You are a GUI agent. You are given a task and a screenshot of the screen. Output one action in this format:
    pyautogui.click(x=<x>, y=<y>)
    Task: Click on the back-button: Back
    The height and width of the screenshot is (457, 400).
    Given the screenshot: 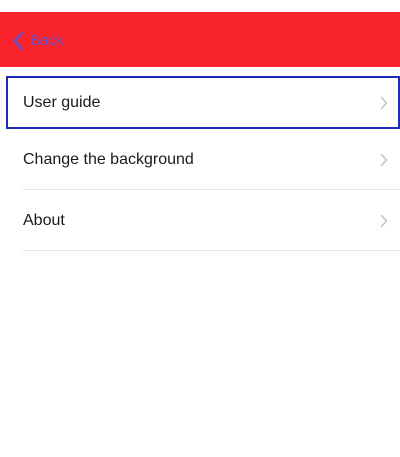 What is the action you would take?
    pyautogui.click(x=37, y=41)
    